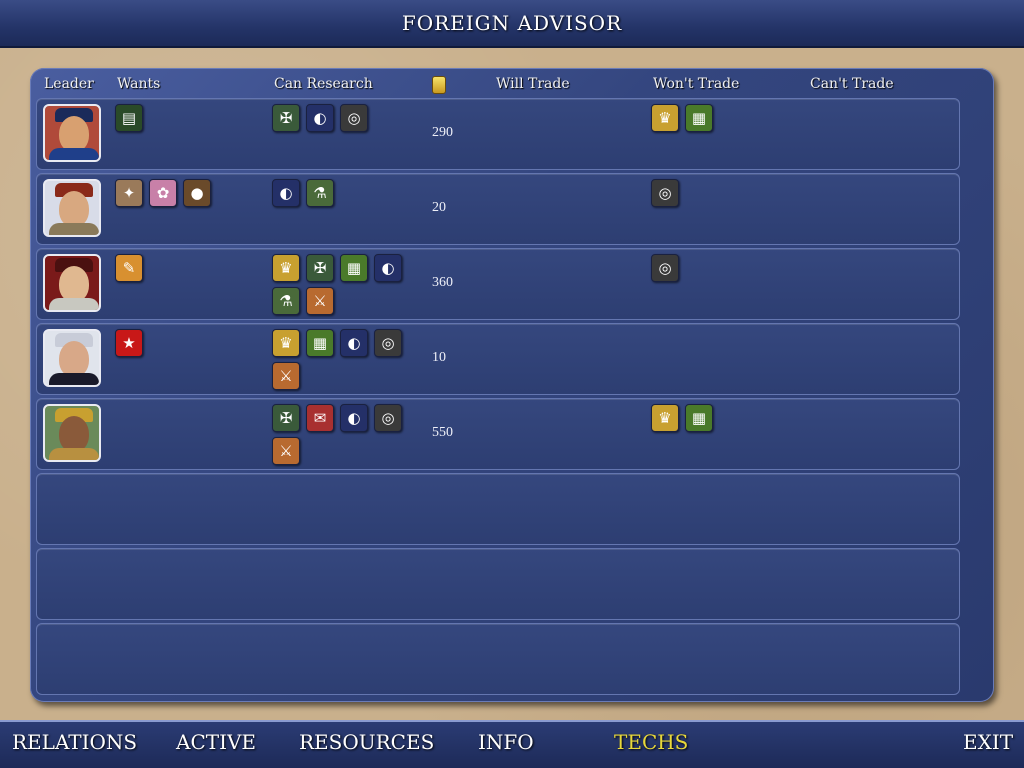  What do you see at coordinates (129, 118) in the screenshot?
I see `tech-icon: ▤` at bounding box center [129, 118].